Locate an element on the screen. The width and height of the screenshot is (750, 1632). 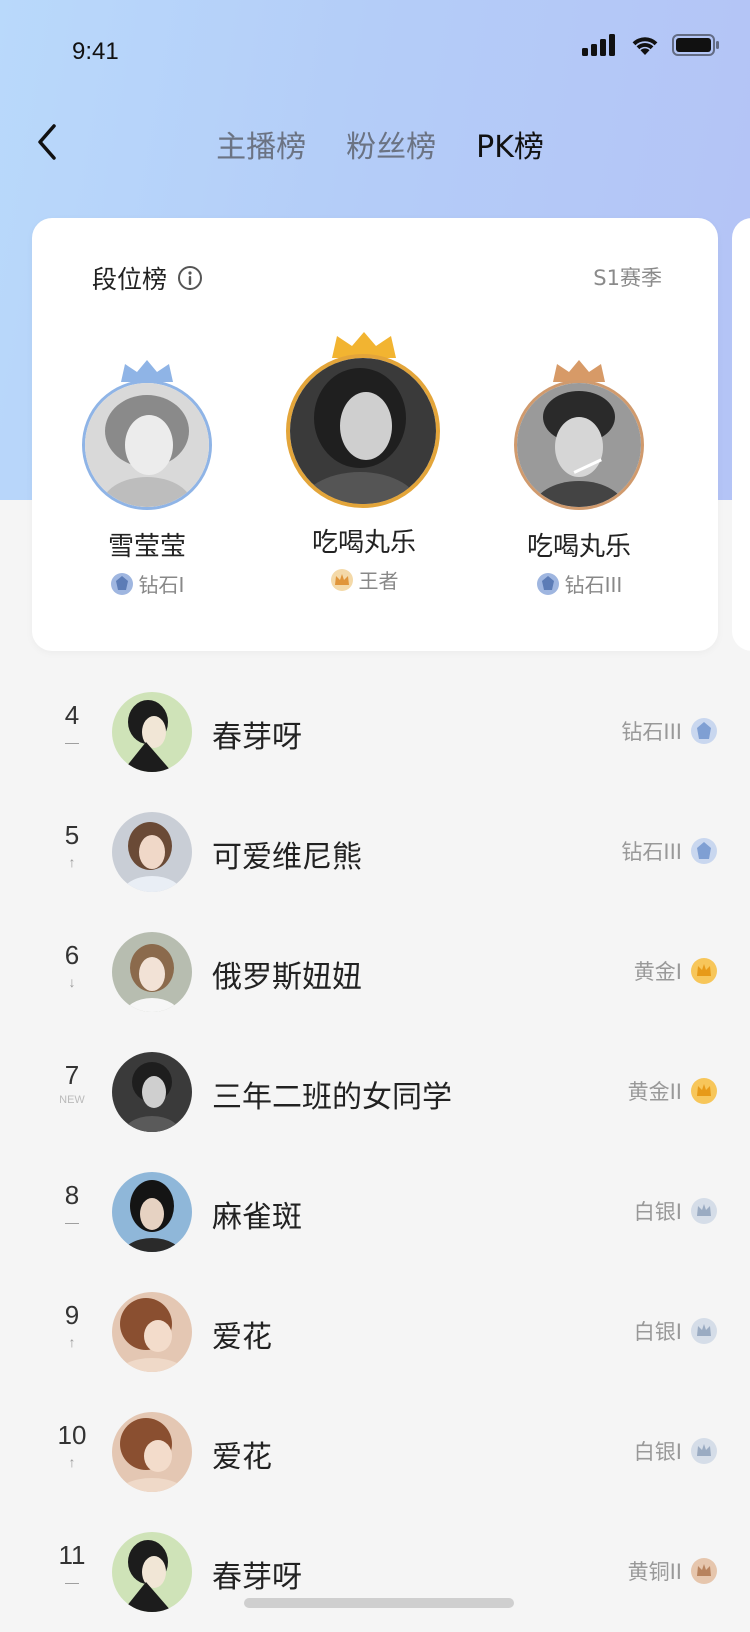
list-item: 9 ↑ 爱花 白银I is located at coordinates (375, 1332).